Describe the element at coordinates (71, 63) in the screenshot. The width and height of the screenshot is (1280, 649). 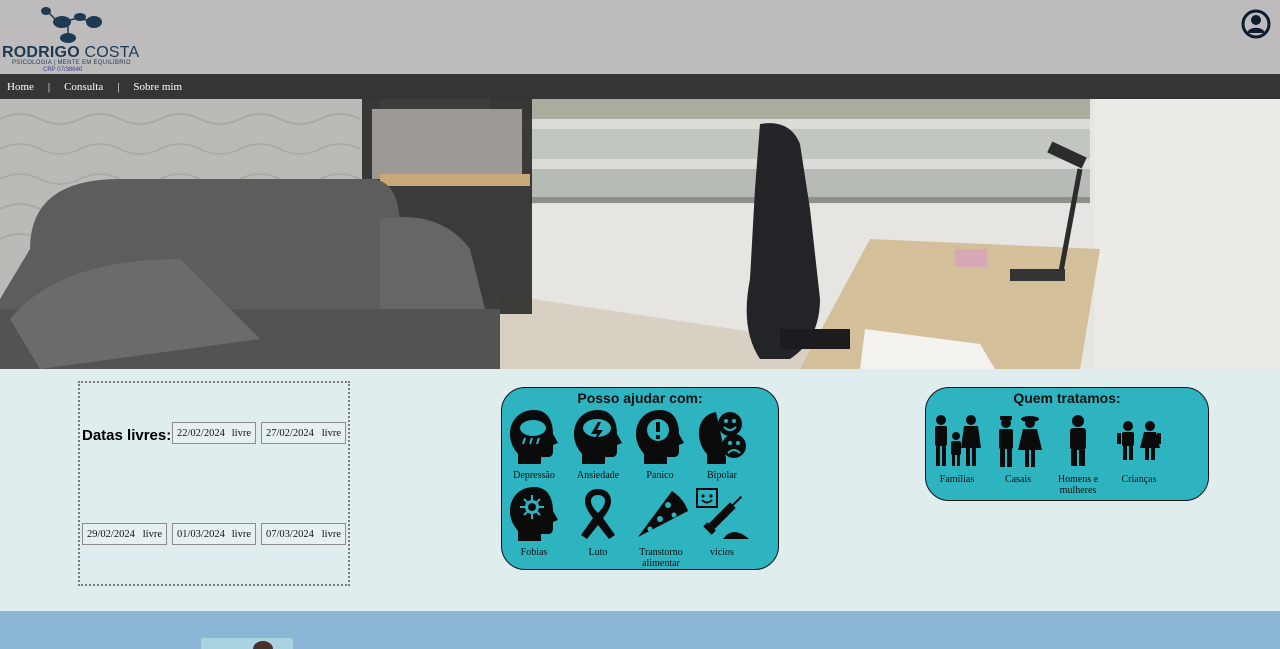
I see `brand-tagline: PSICOLOGIA | MENTE EM EQUILÍBRIO` at that location.